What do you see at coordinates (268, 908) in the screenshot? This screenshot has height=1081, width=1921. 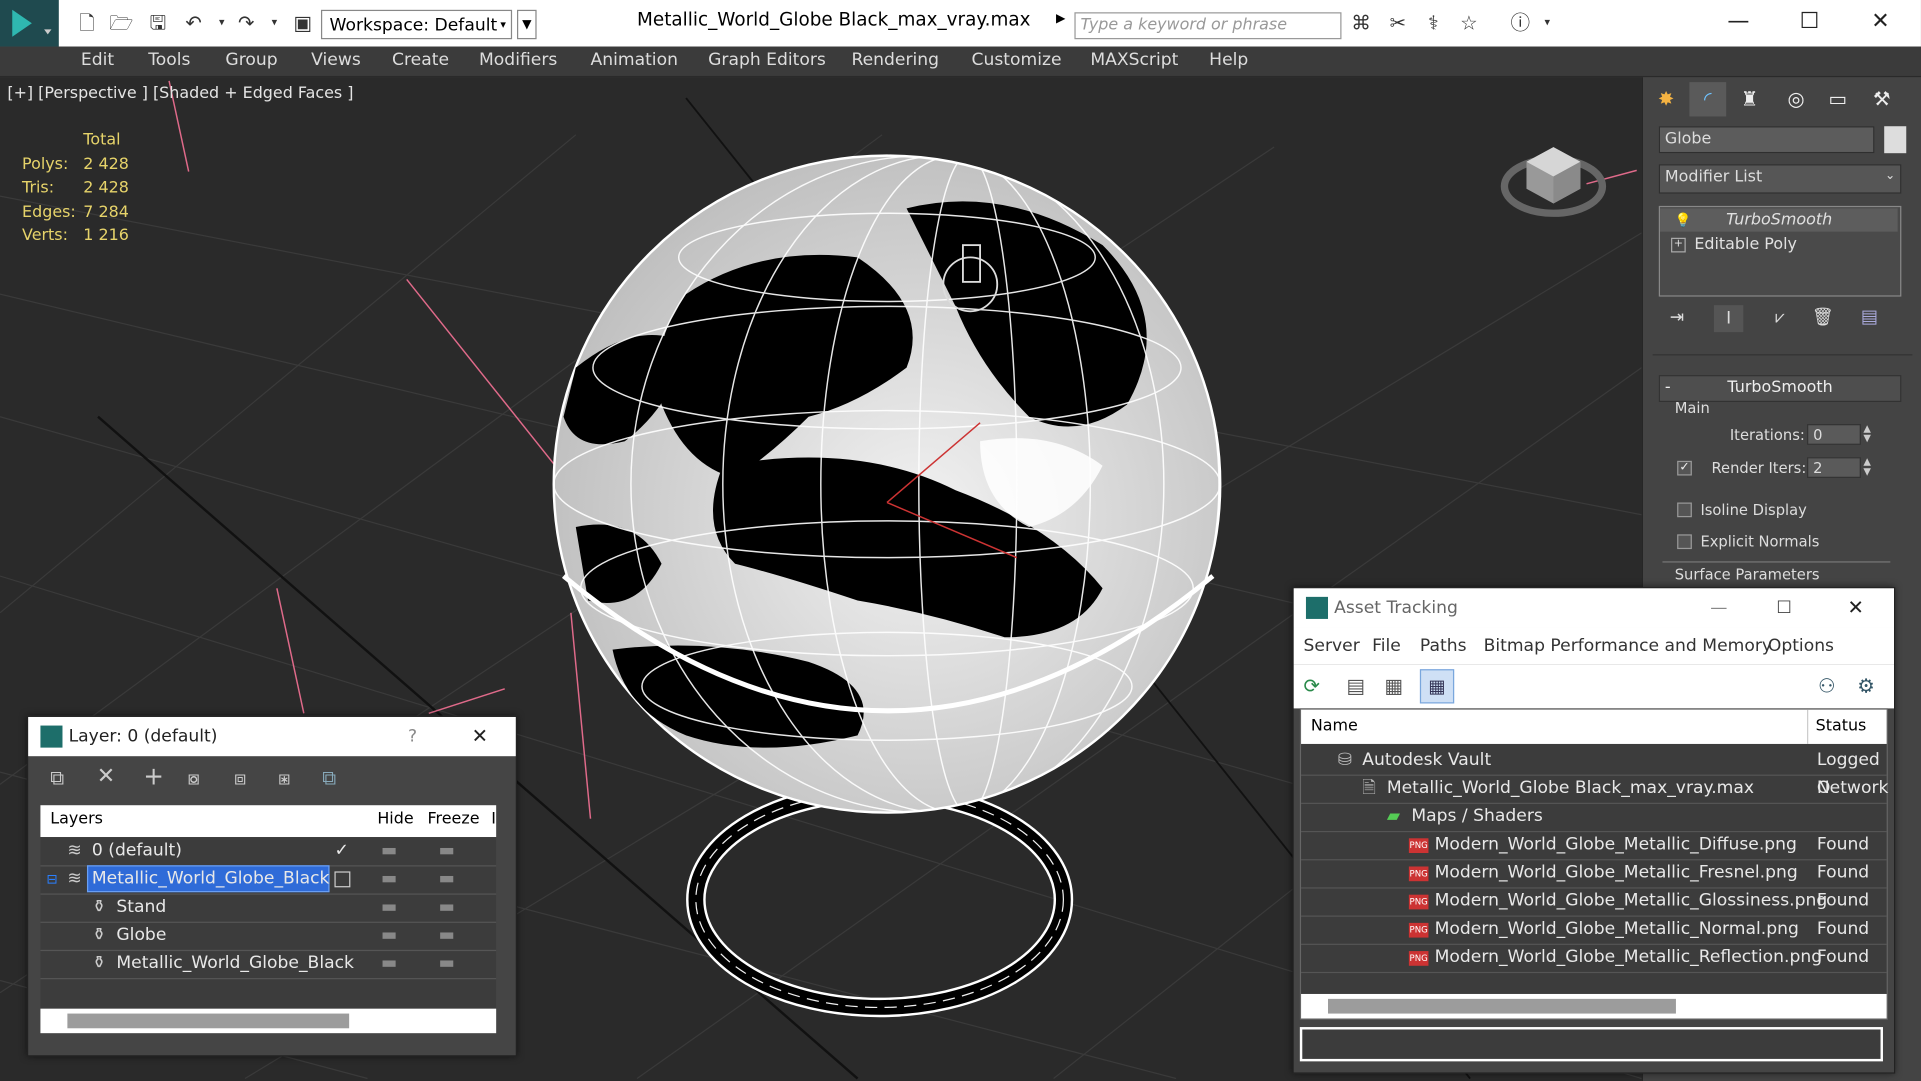 I see `object-row: ⚱ Stand ▬ ▬` at bounding box center [268, 908].